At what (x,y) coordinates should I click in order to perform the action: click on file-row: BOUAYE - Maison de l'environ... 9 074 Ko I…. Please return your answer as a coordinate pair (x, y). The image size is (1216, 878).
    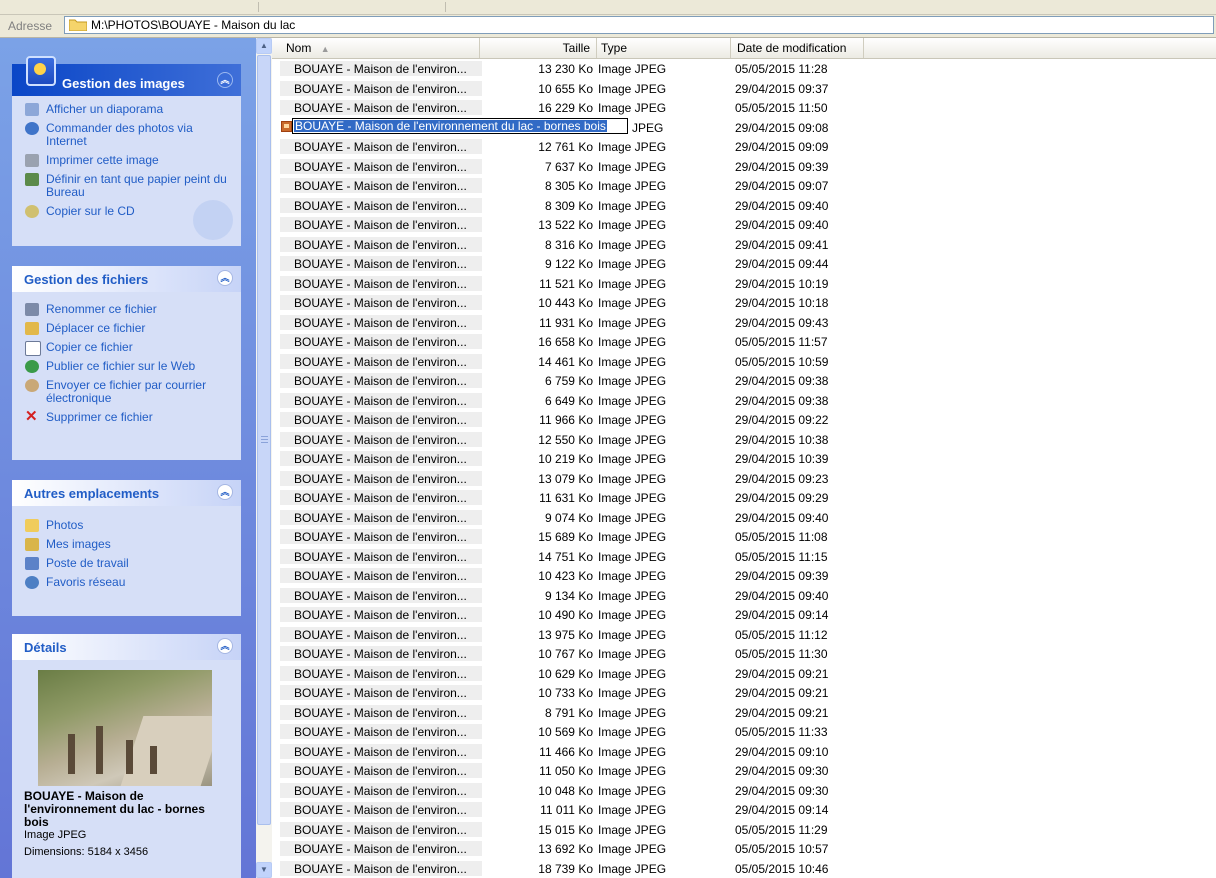
    Looking at the image, I should click on (744, 517).